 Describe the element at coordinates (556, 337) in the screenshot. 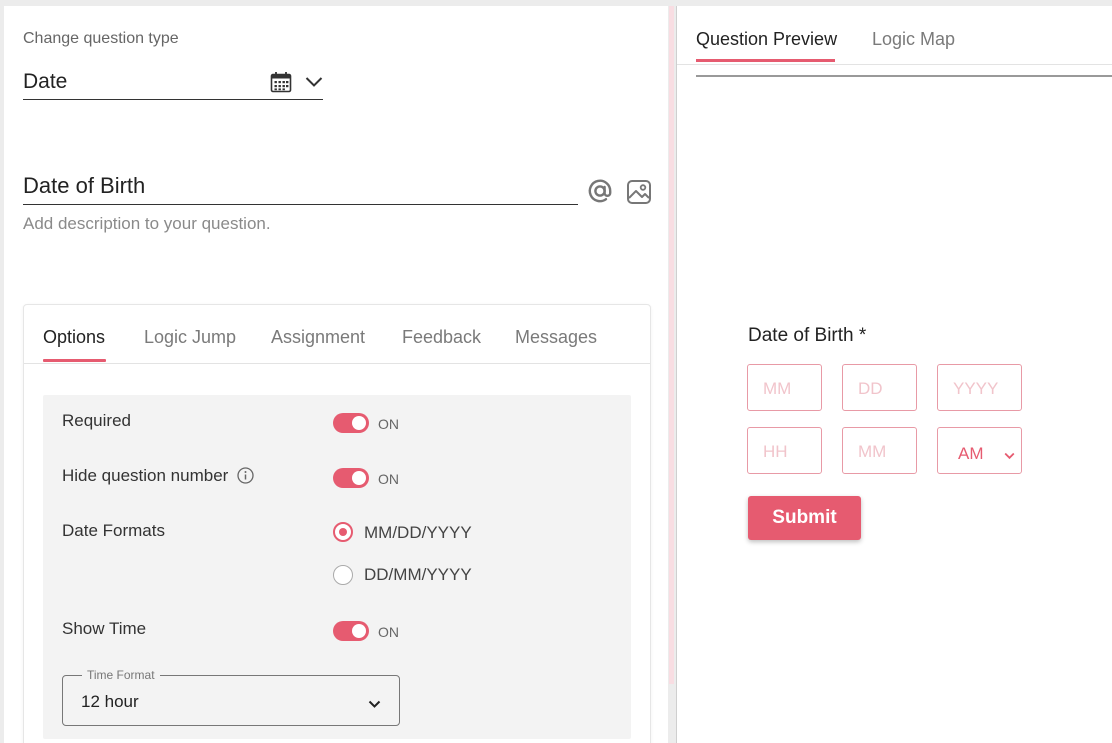

I see `tab-messages: Messages` at that location.